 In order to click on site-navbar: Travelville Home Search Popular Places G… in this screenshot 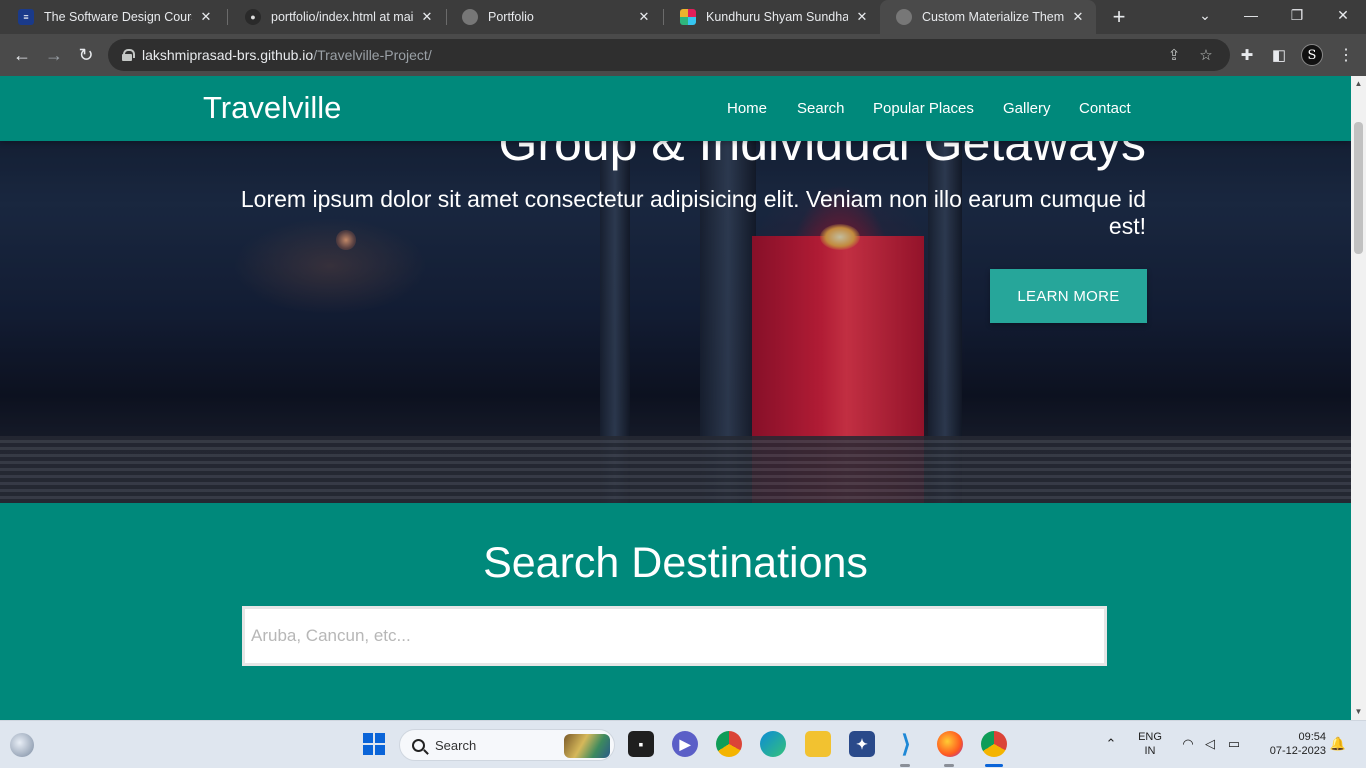, I will do `click(675, 108)`.